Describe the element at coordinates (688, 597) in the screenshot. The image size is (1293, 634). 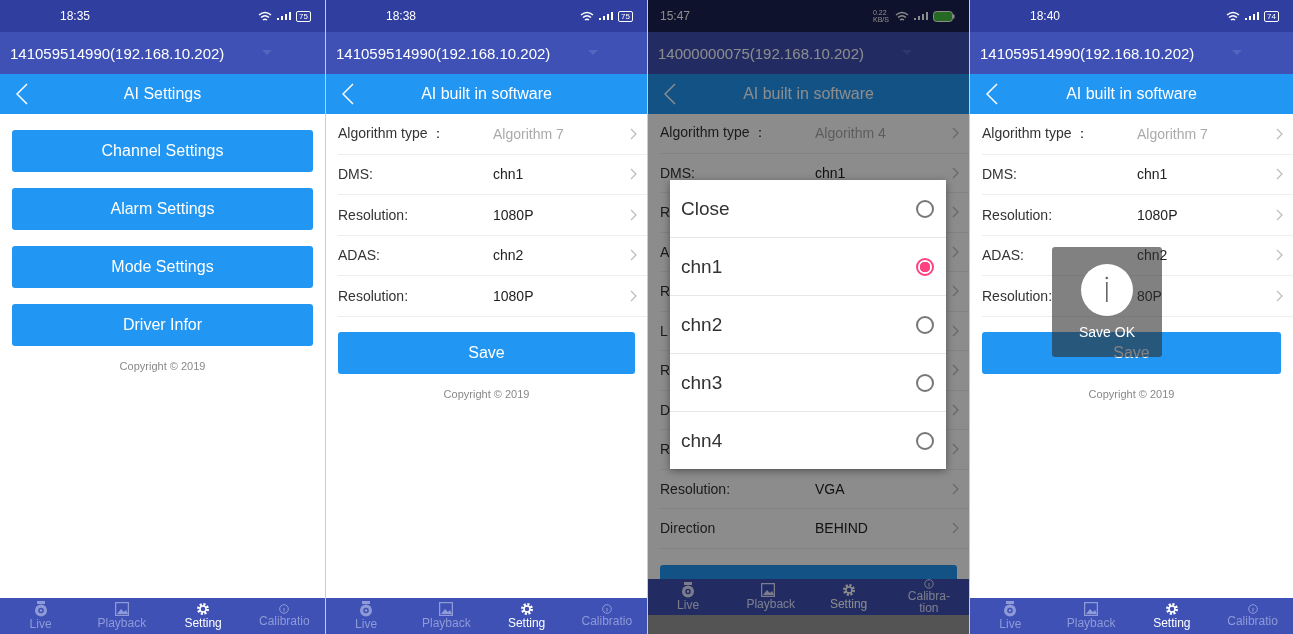
I see `nav-tab: Live` at that location.